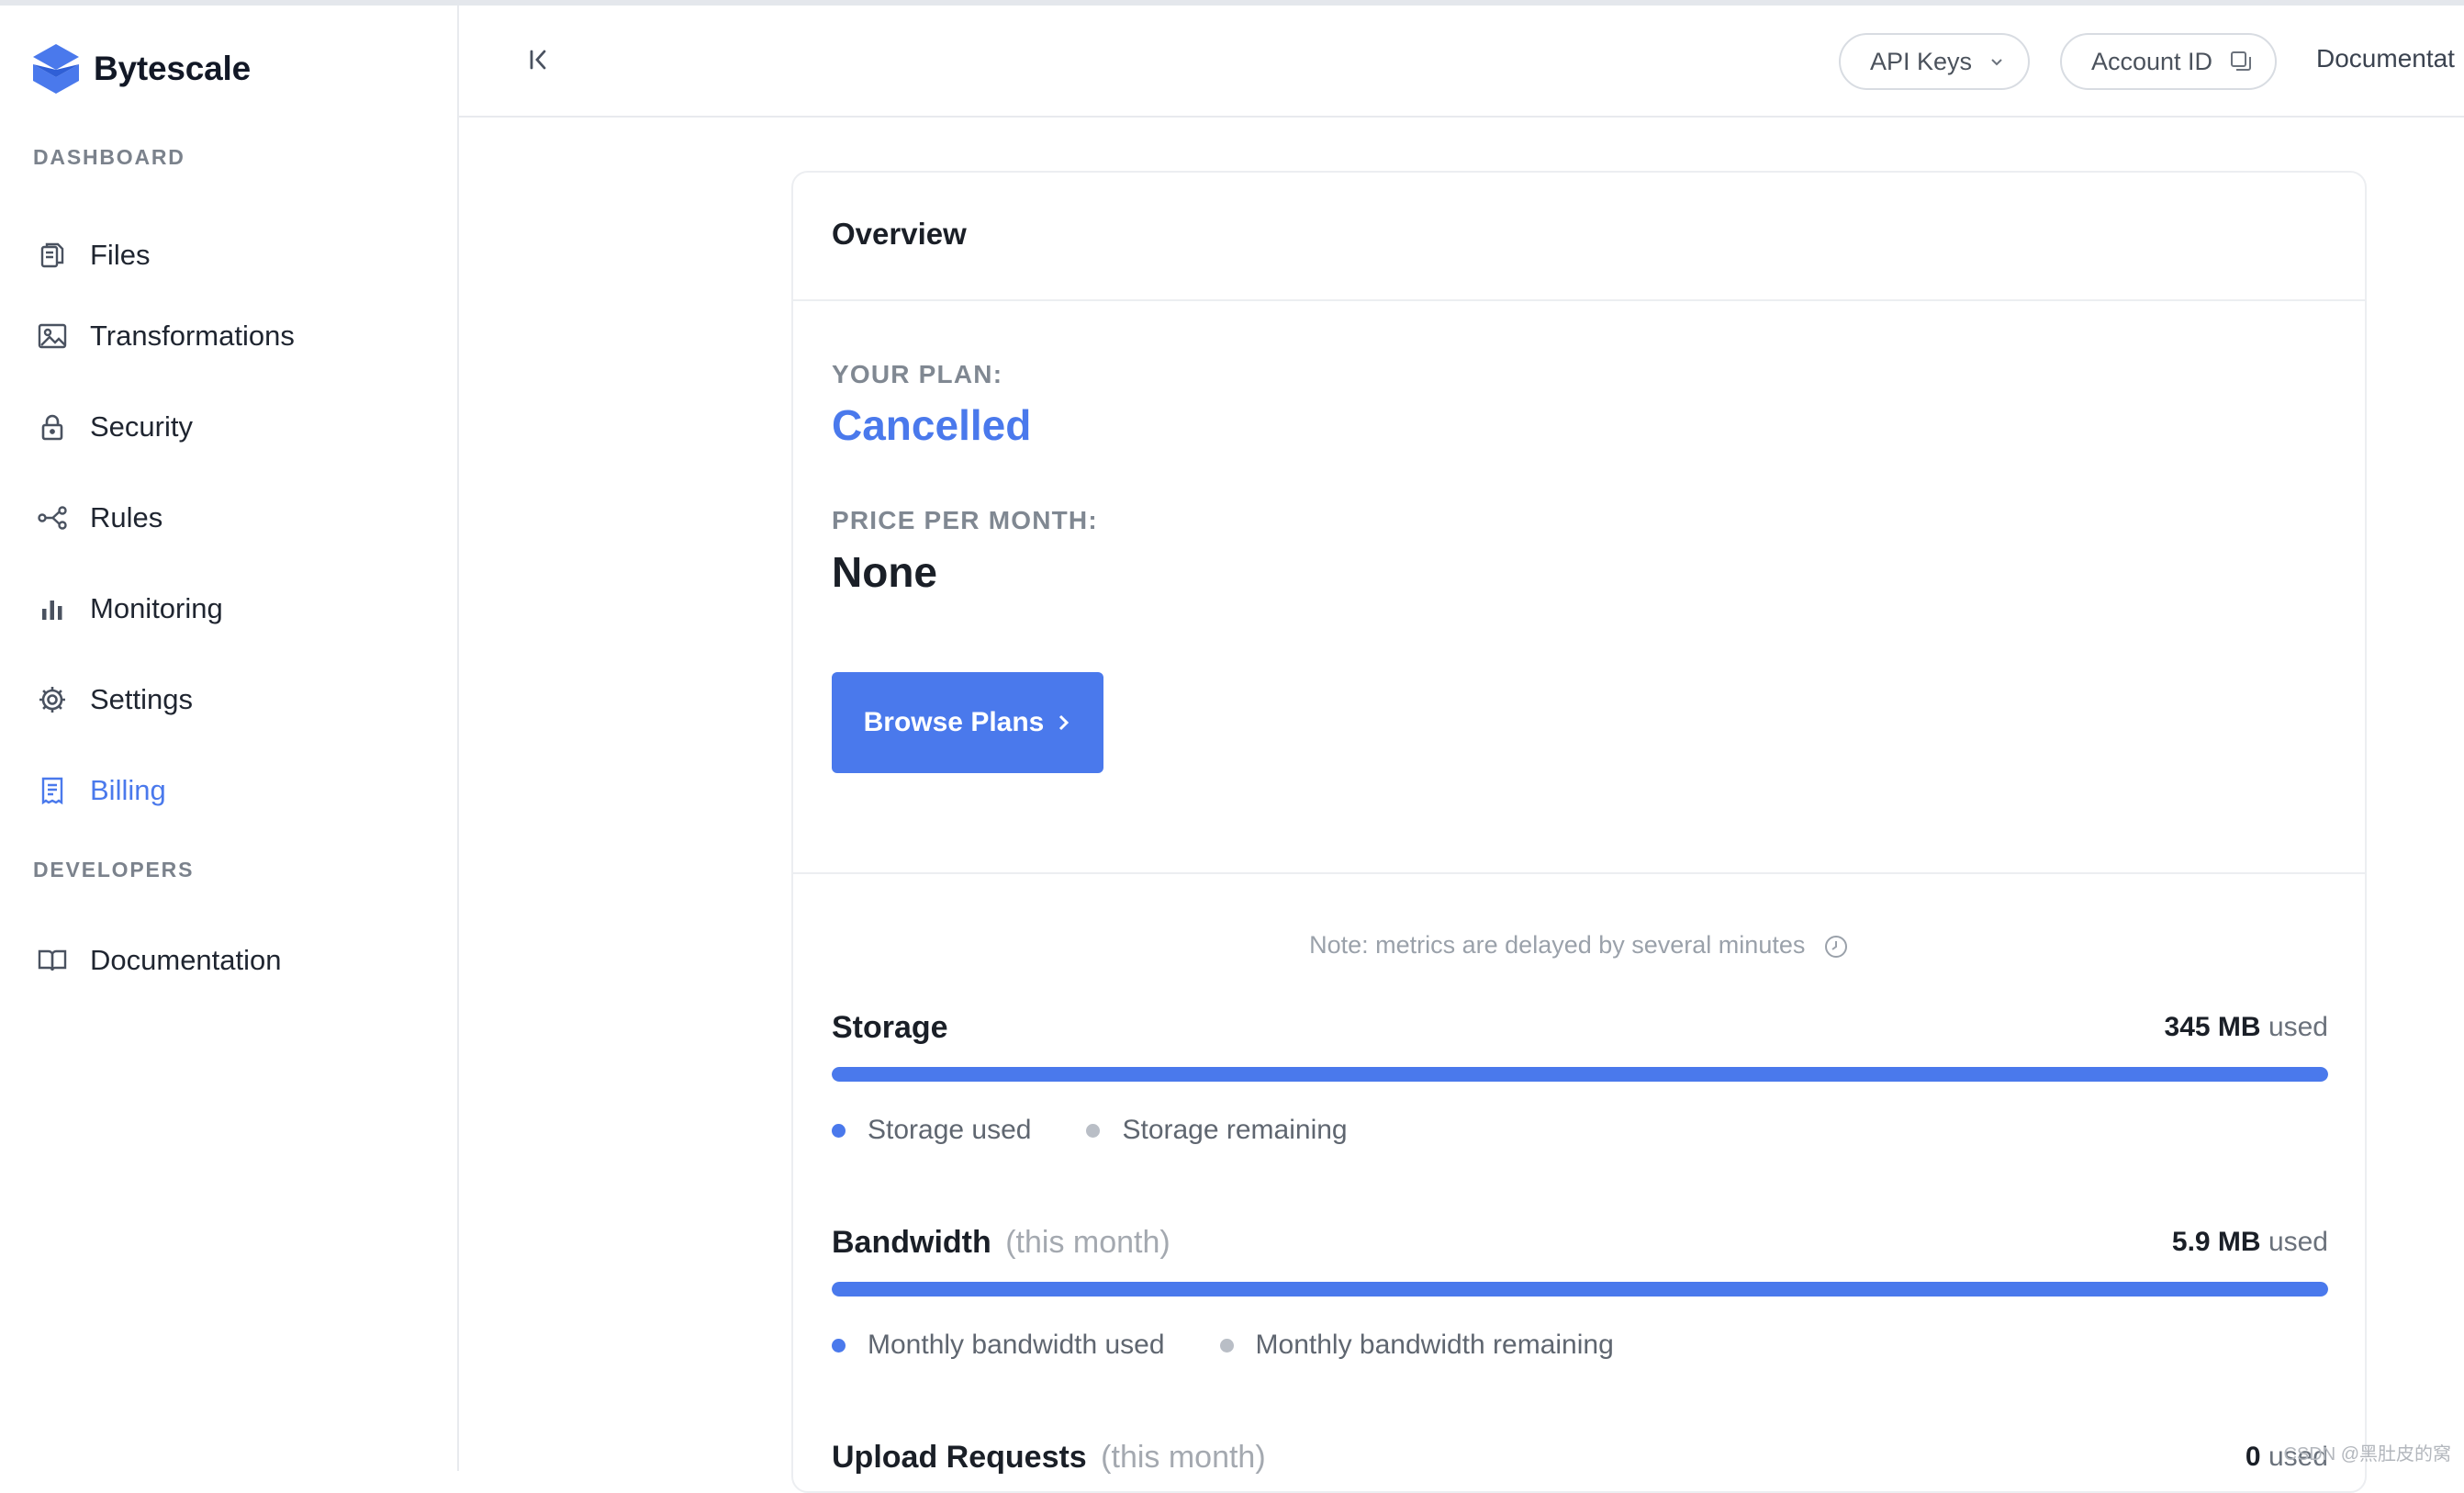 This screenshot has height=1493, width=2464. Describe the element at coordinates (2241, 61) in the screenshot. I see `copy-icon` at that location.